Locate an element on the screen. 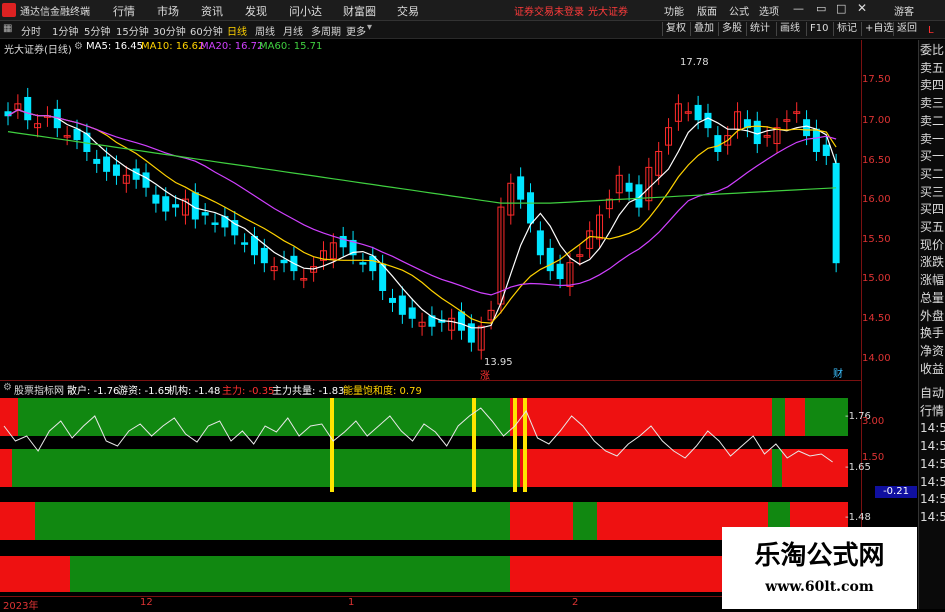 This screenshot has width=945, height=612. tab-multi-period: 多周期 is located at coordinates (326, 30).